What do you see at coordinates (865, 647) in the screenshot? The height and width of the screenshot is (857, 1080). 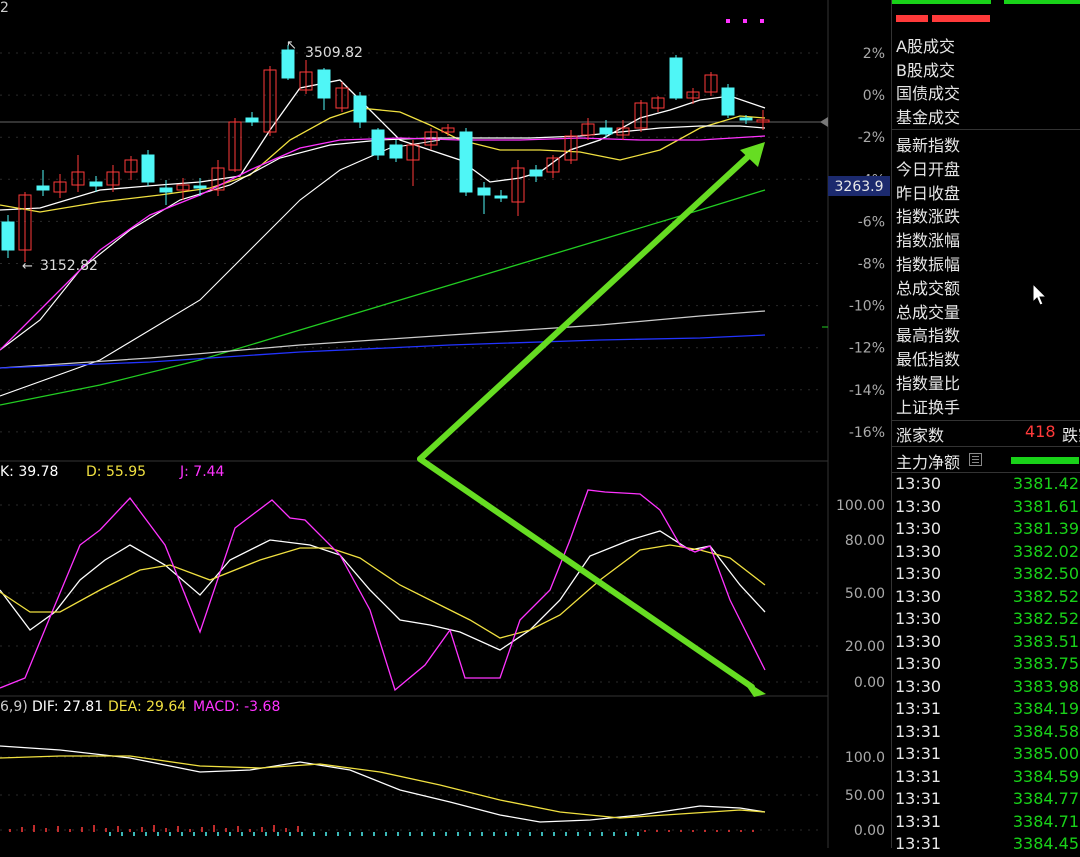 I see `kdj-axis-label: 20.00` at bounding box center [865, 647].